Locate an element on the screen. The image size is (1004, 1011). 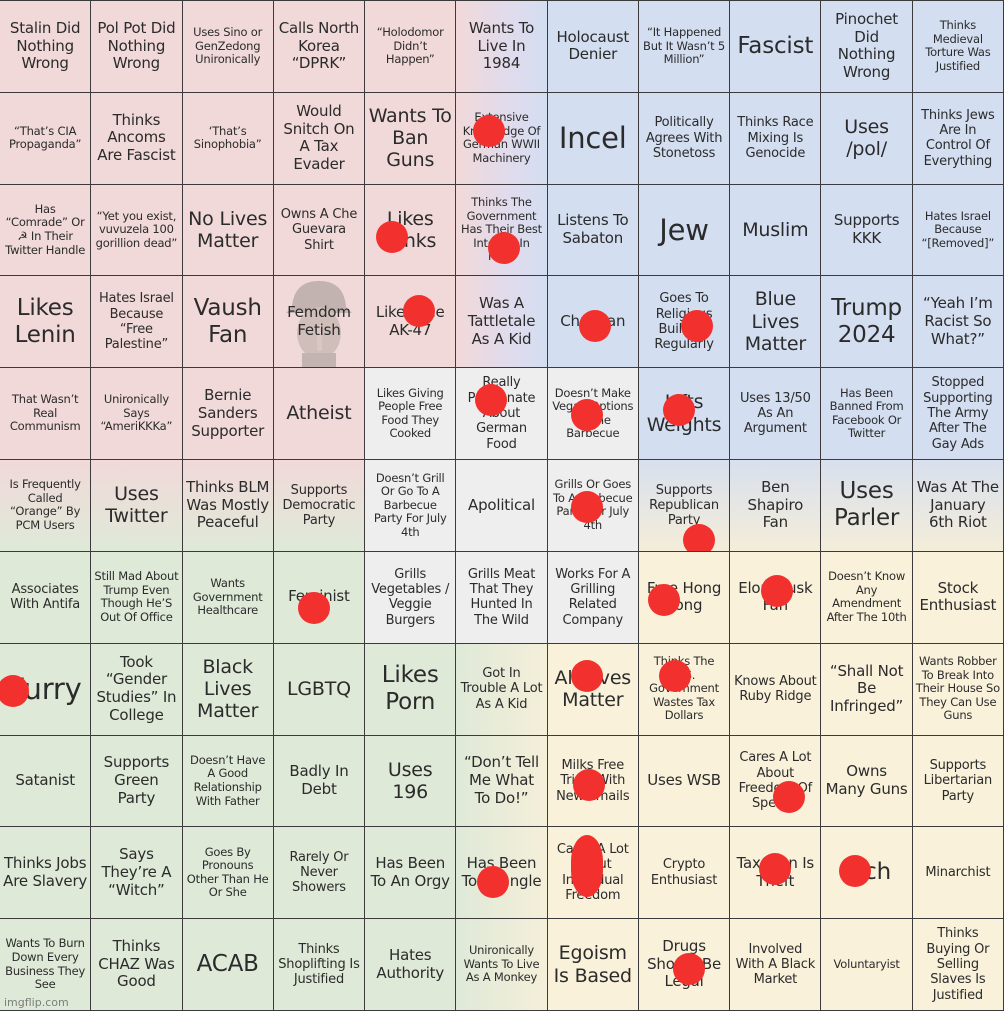
bingo-cell-black-lives-matter: Black Lives Matter is located at coordinates (228, 689).